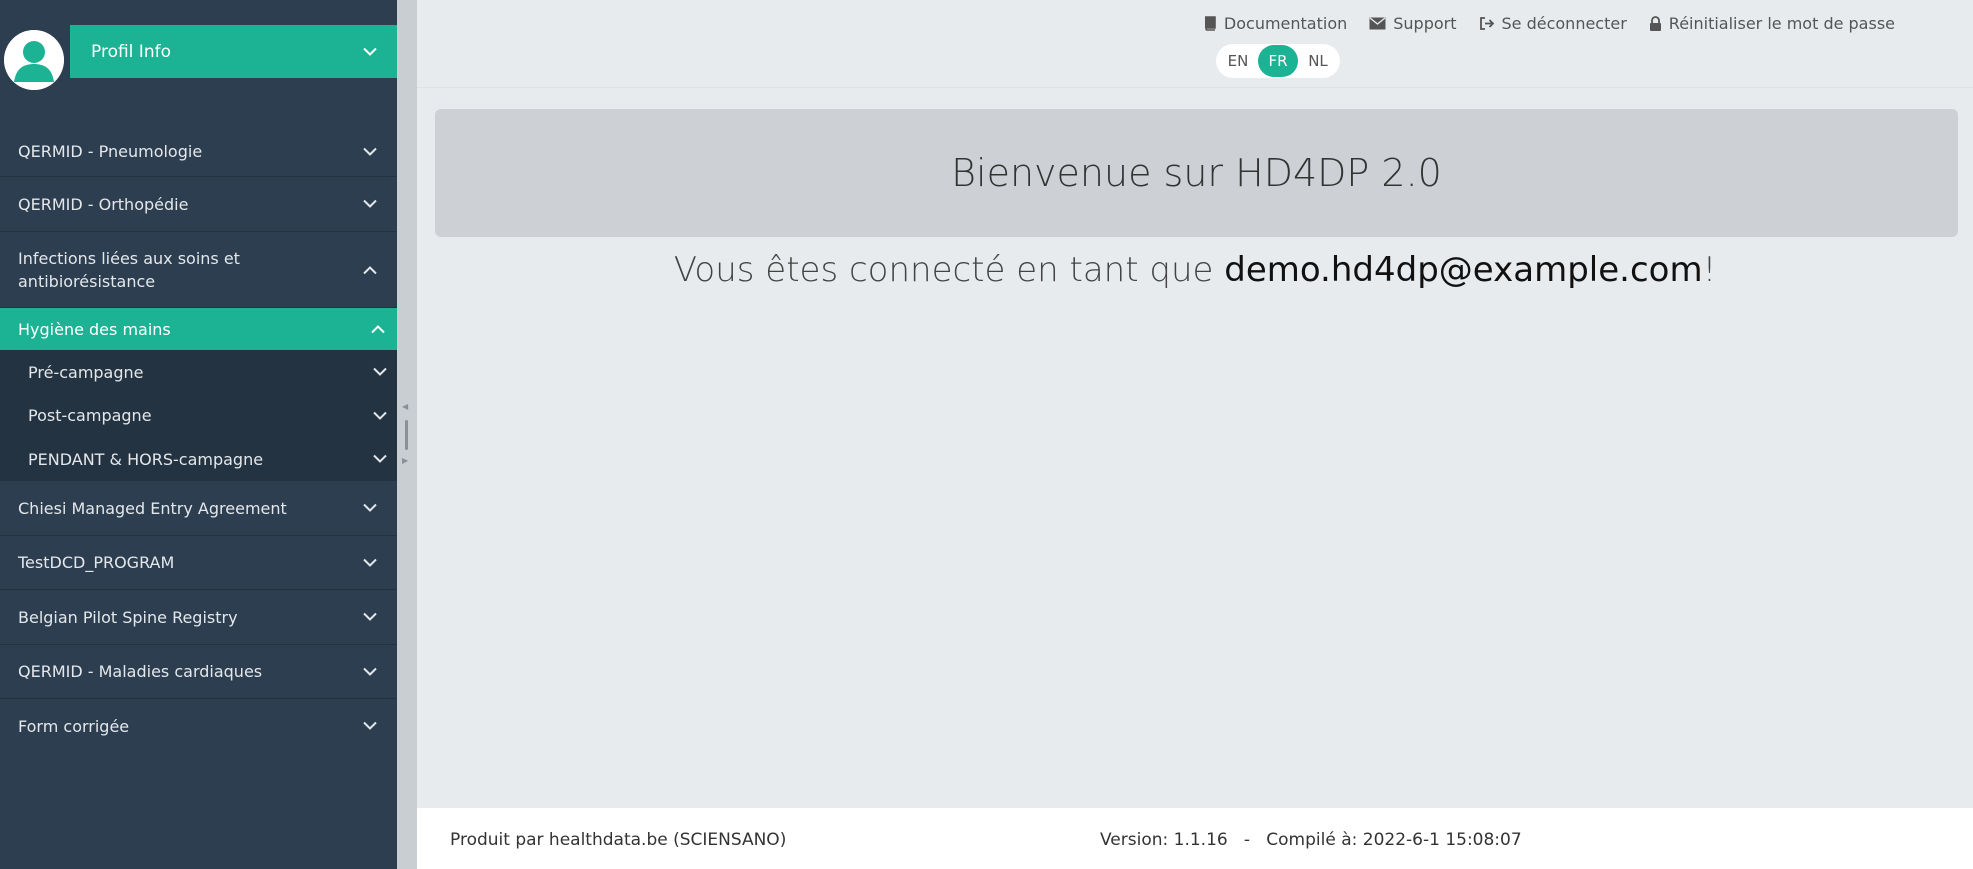  What do you see at coordinates (1425, 23) in the screenshot?
I see `support-label: Support` at bounding box center [1425, 23].